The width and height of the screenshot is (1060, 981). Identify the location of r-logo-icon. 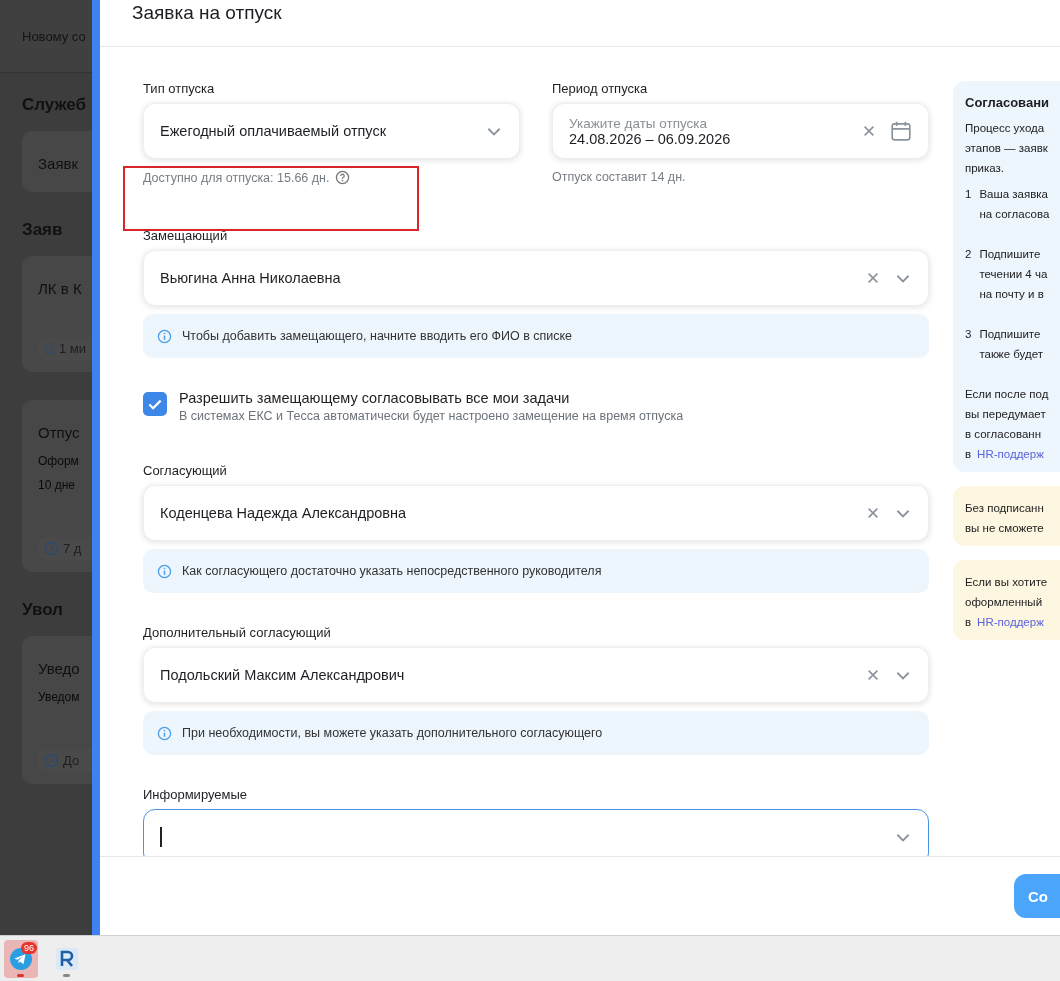
(67, 958).